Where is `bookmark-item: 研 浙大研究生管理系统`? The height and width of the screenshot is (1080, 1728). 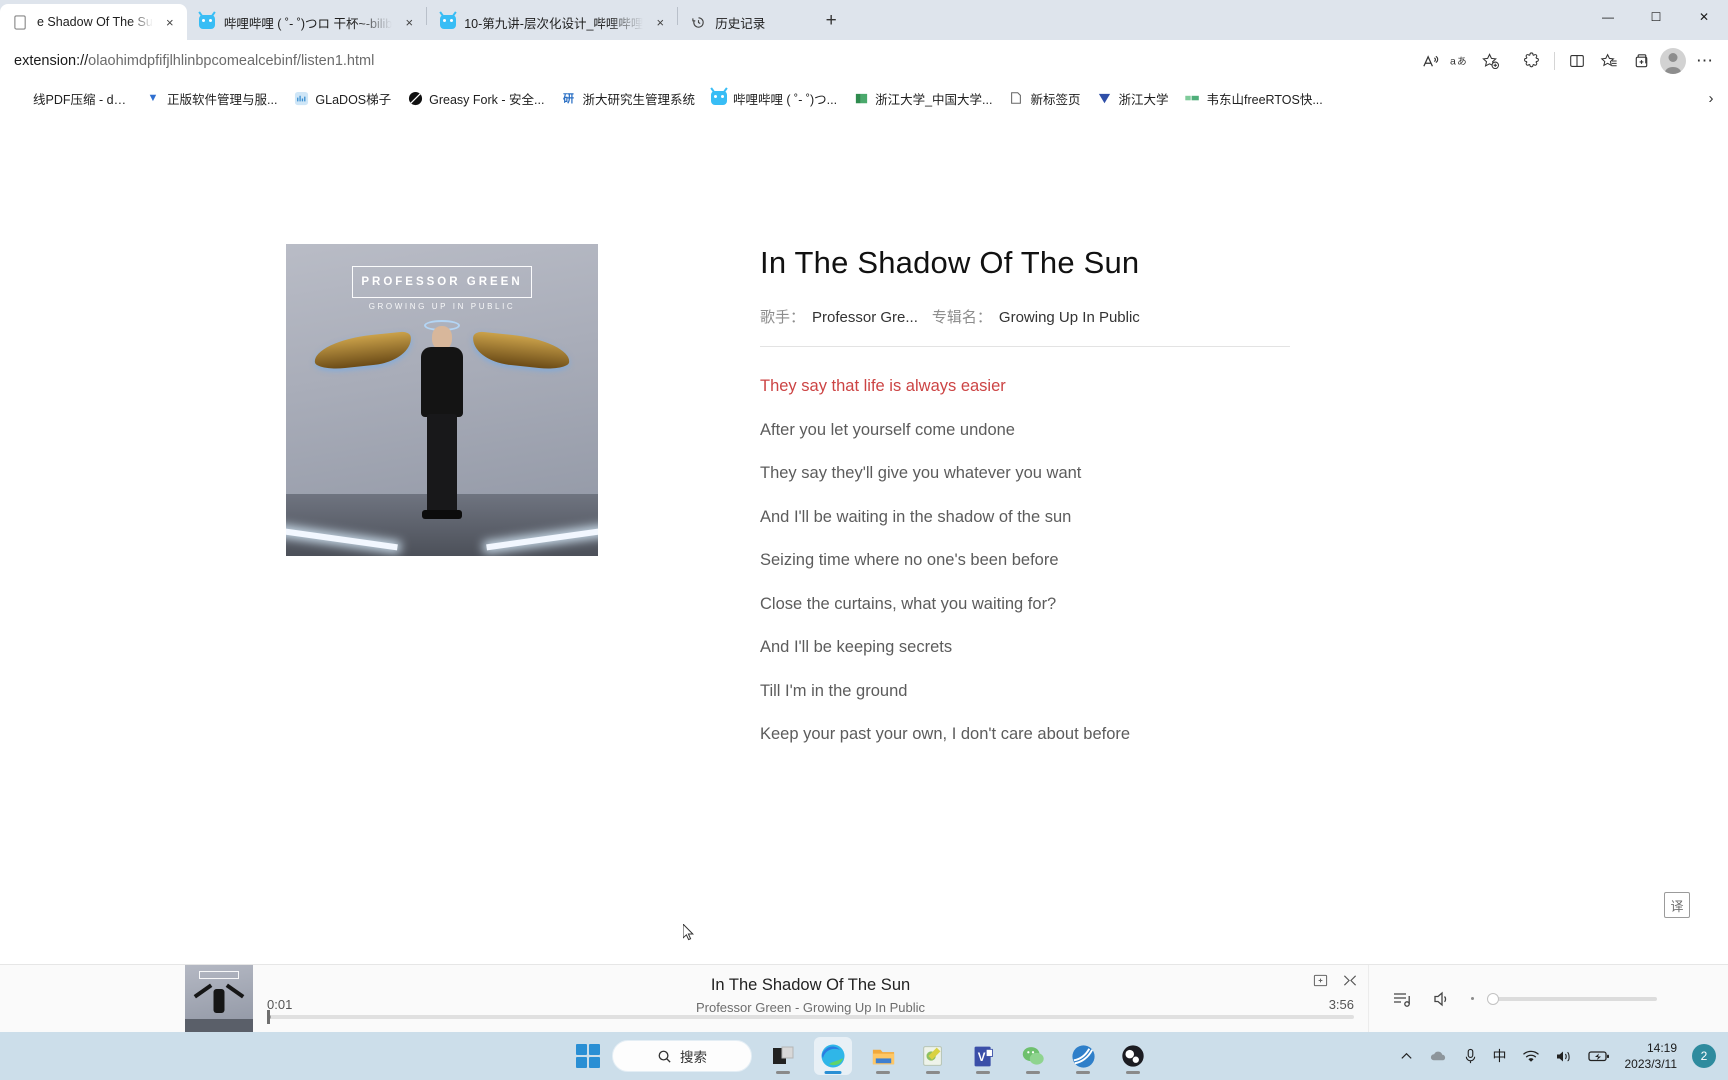
bookmark-item: 研 浙大研究生管理系统 is located at coordinates (627, 98).